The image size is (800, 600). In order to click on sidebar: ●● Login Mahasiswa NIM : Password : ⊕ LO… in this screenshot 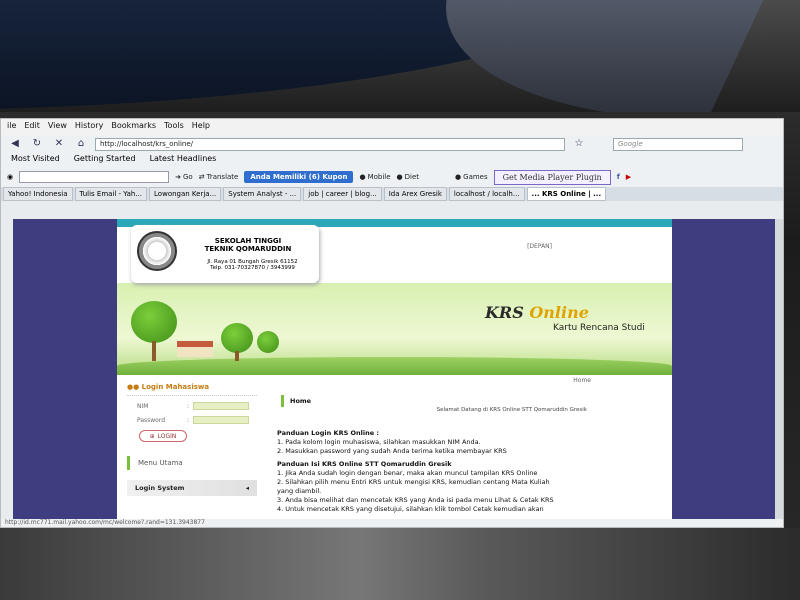, I will do `click(192, 449)`.